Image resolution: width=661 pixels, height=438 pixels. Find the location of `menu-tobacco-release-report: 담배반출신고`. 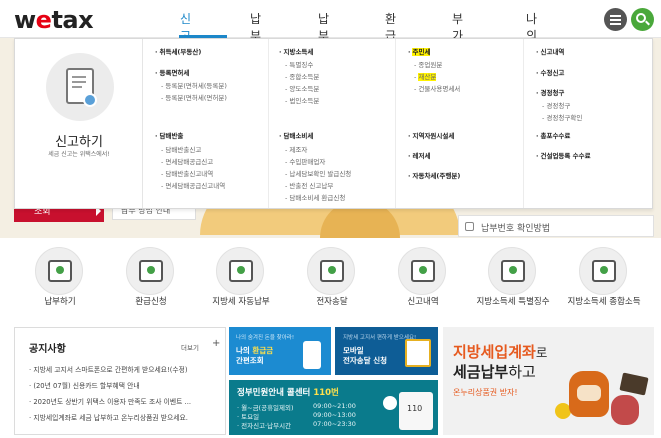

menu-tobacco-release-report: 담배반출신고 is located at coordinates (181, 150).